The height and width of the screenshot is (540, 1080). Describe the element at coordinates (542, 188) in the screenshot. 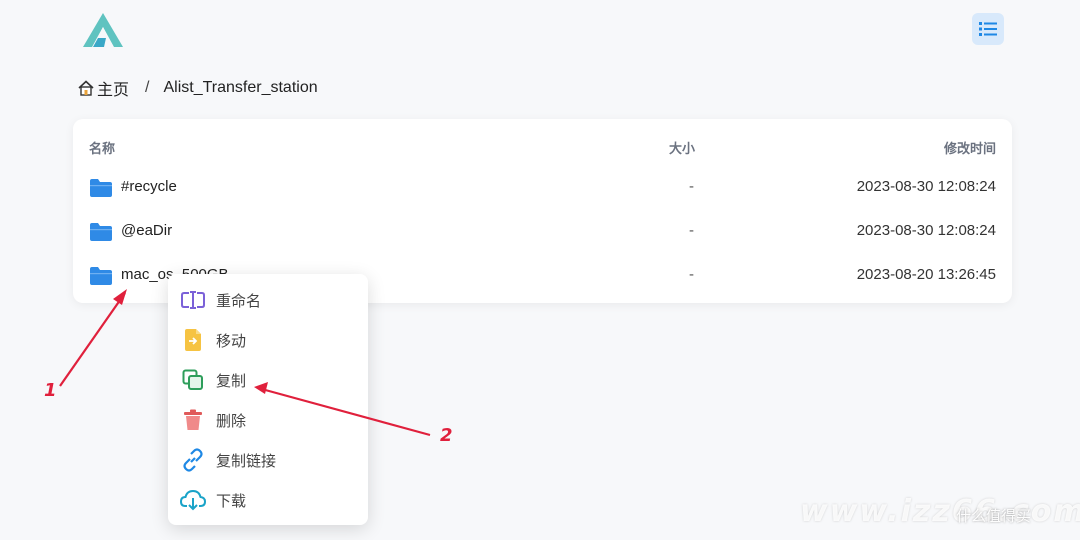

I see `table-row: #recycle - 2023-08-30 12:08:24` at that location.